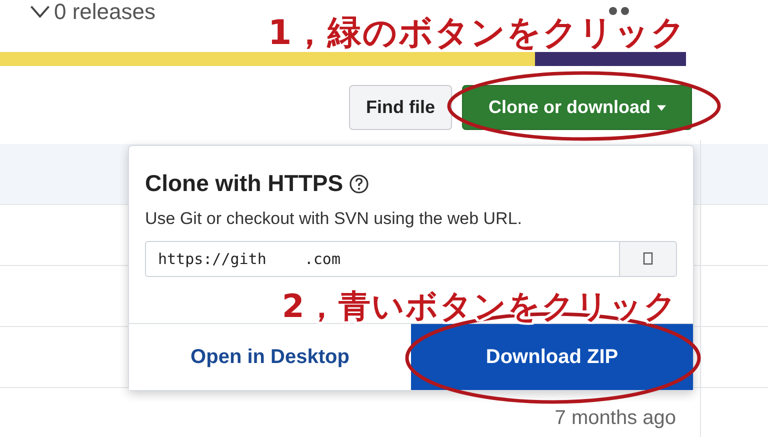 The height and width of the screenshot is (437, 768). I want to click on releases-count: 0 releases, so click(105, 13).